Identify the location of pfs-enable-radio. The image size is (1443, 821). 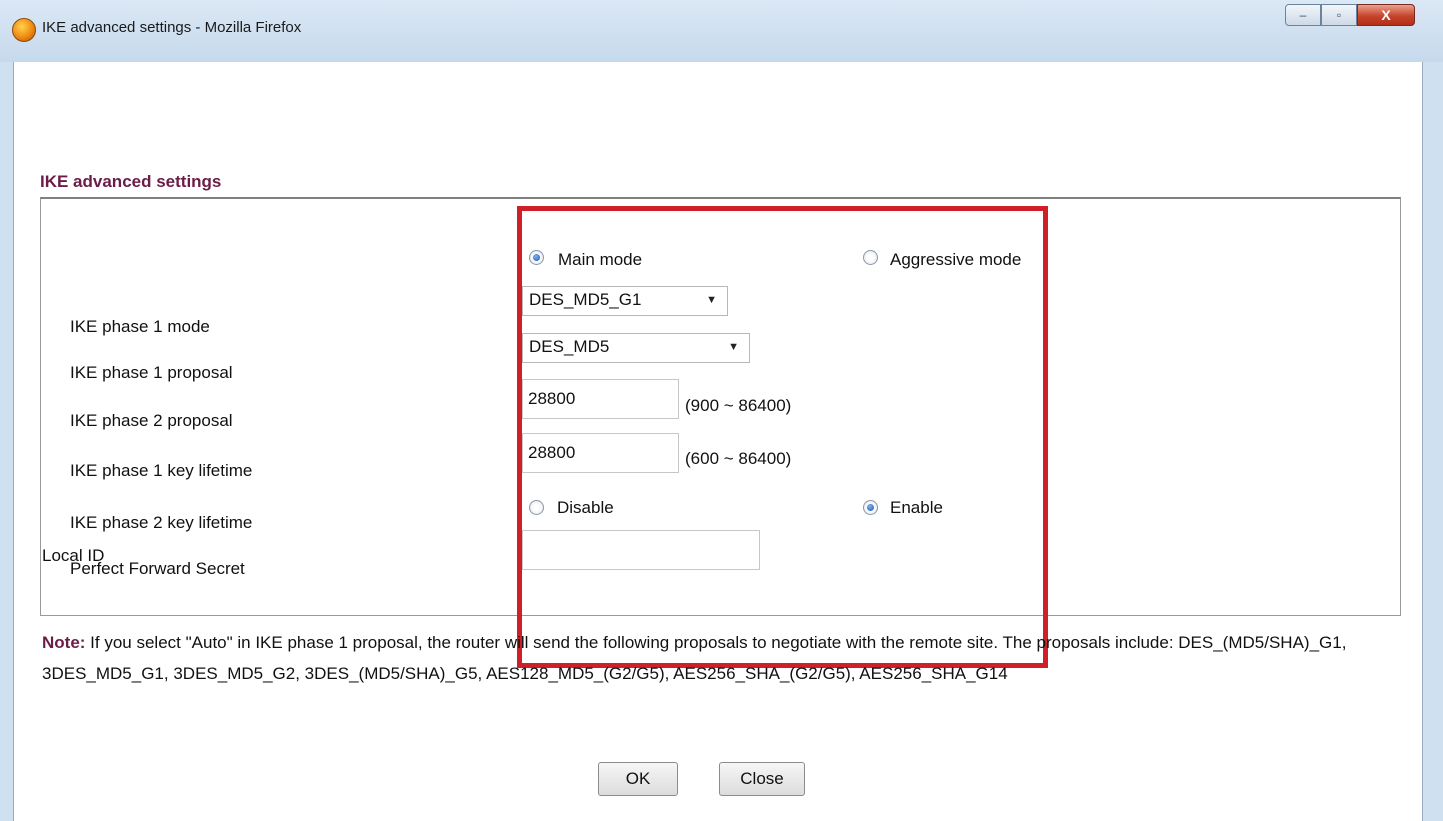
(870, 507).